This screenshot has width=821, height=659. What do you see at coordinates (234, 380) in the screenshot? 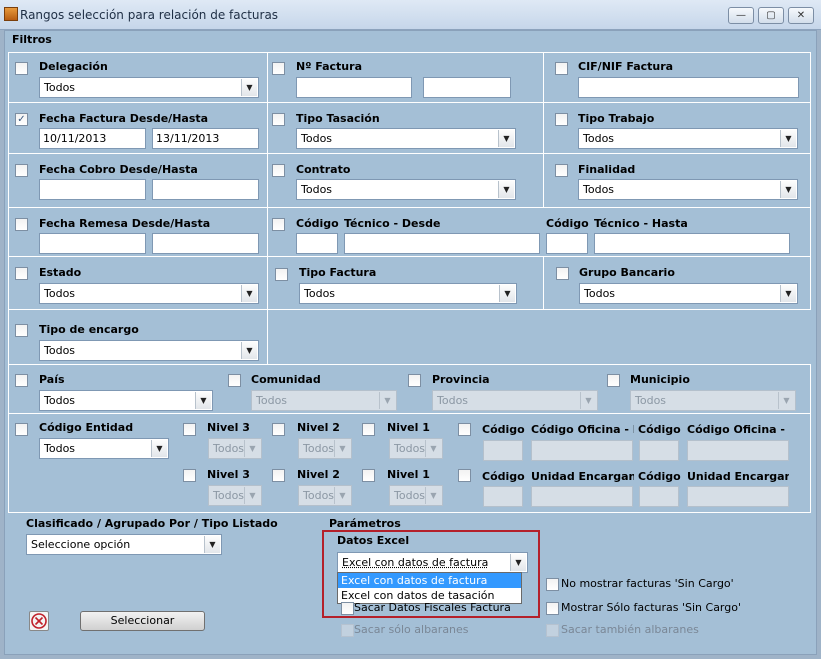
I see `comunidad-checkbox` at bounding box center [234, 380].